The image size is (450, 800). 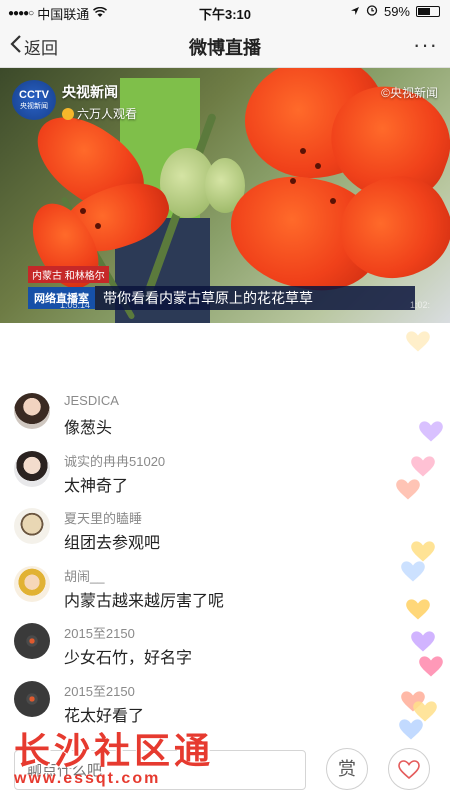 What do you see at coordinates (200, 477) in the screenshot?
I see `comment-item: 诚实的冉冉51020 太神奇了` at bounding box center [200, 477].